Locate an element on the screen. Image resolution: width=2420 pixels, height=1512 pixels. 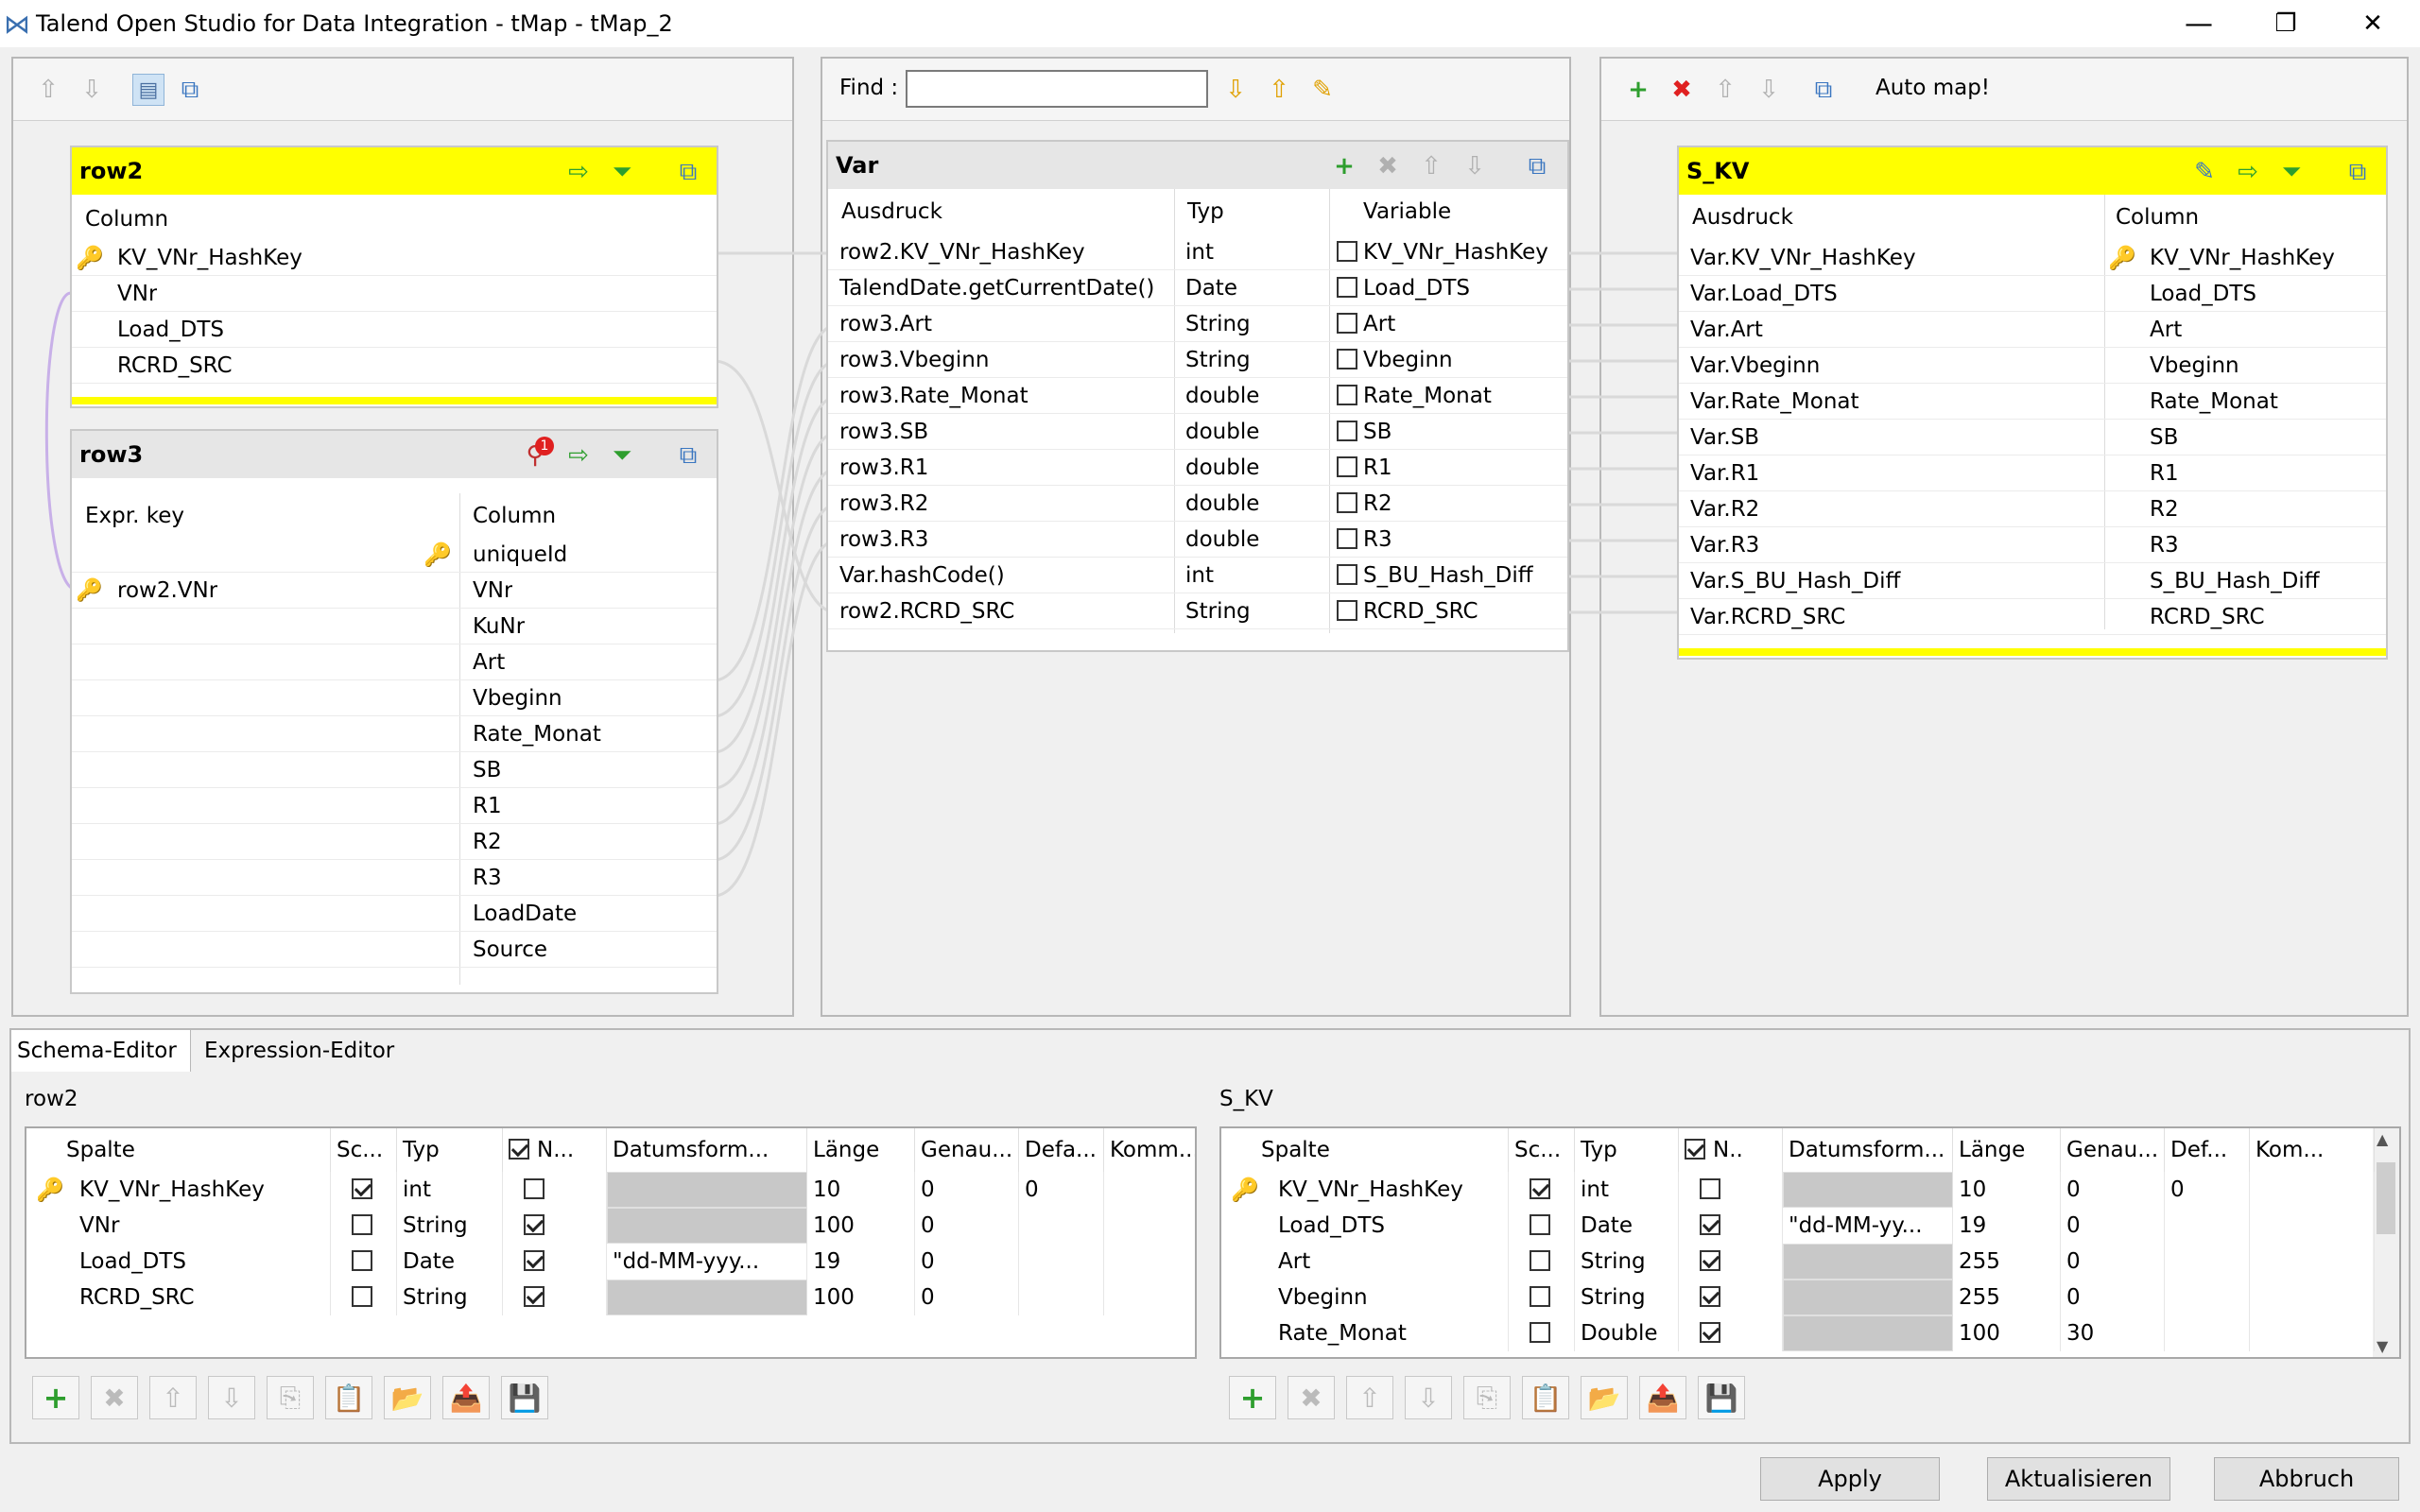
minimize-all-icon: ⧉ is located at coordinates (190, 90).